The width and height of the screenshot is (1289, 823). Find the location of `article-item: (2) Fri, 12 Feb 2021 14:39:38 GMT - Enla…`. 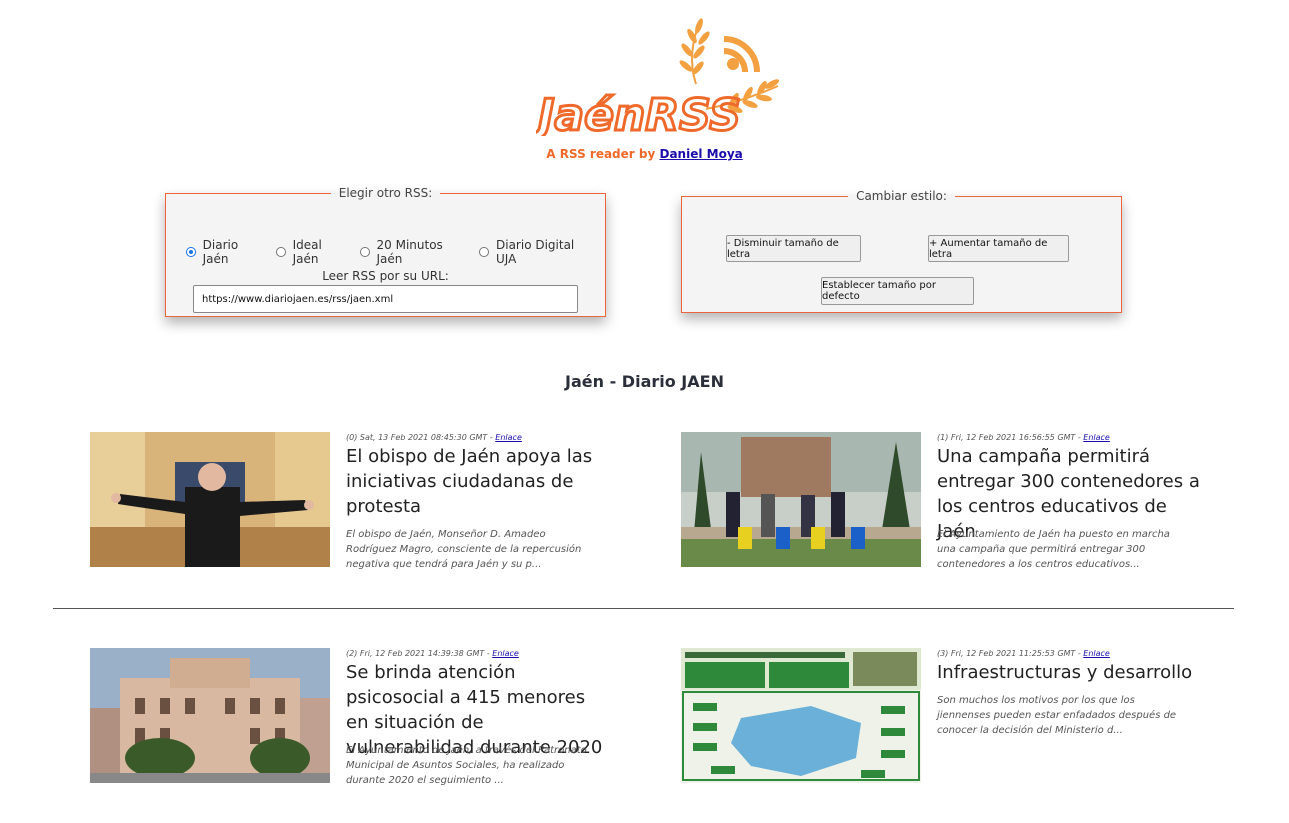

article-item: (2) Fri, 12 Feb 2021 14:39:38 GMT - Enla… is located at coordinates (350, 718).